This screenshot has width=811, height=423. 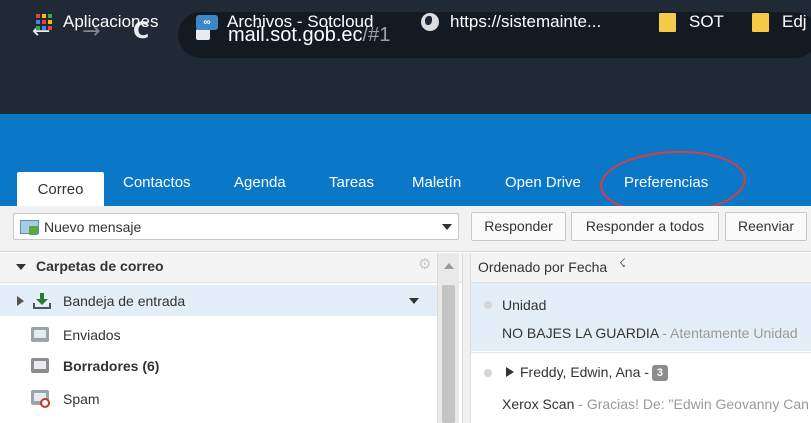 What do you see at coordinates (207, 22) in the screenshot?
I see `nextcloud-icon: ∞` at bounding box center [207, 22].